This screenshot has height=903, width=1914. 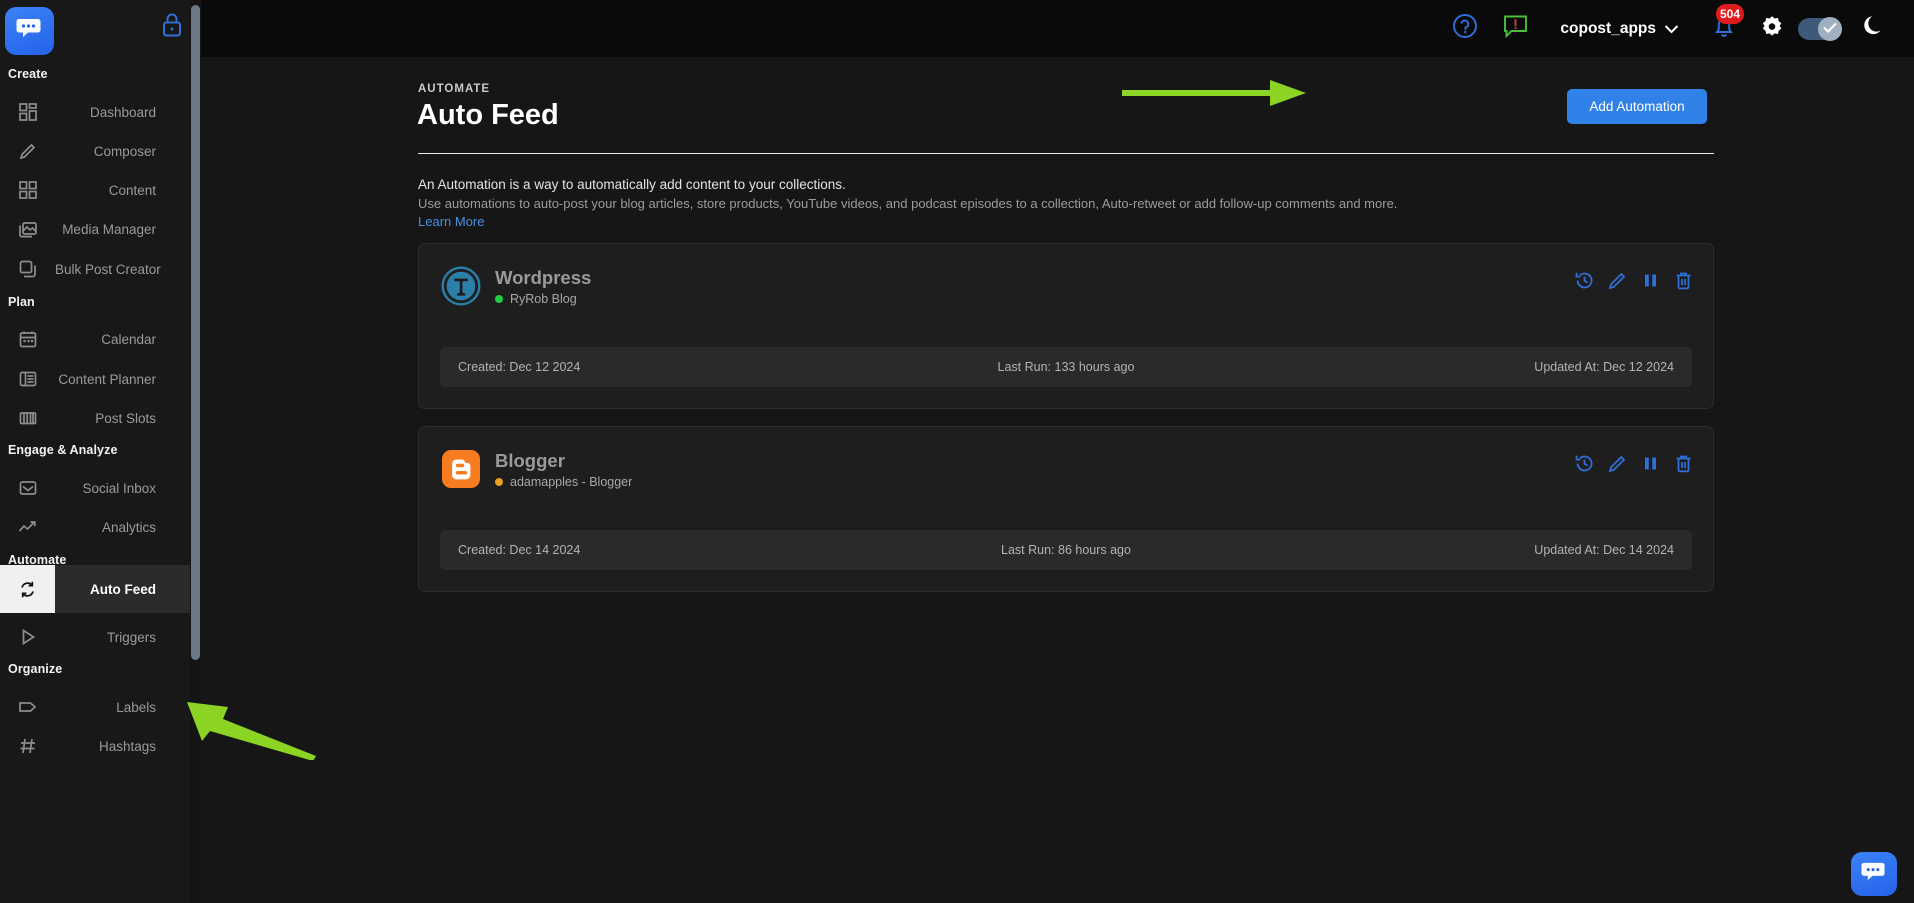 I want to click on hash-icon, so click(x=27, y=746).